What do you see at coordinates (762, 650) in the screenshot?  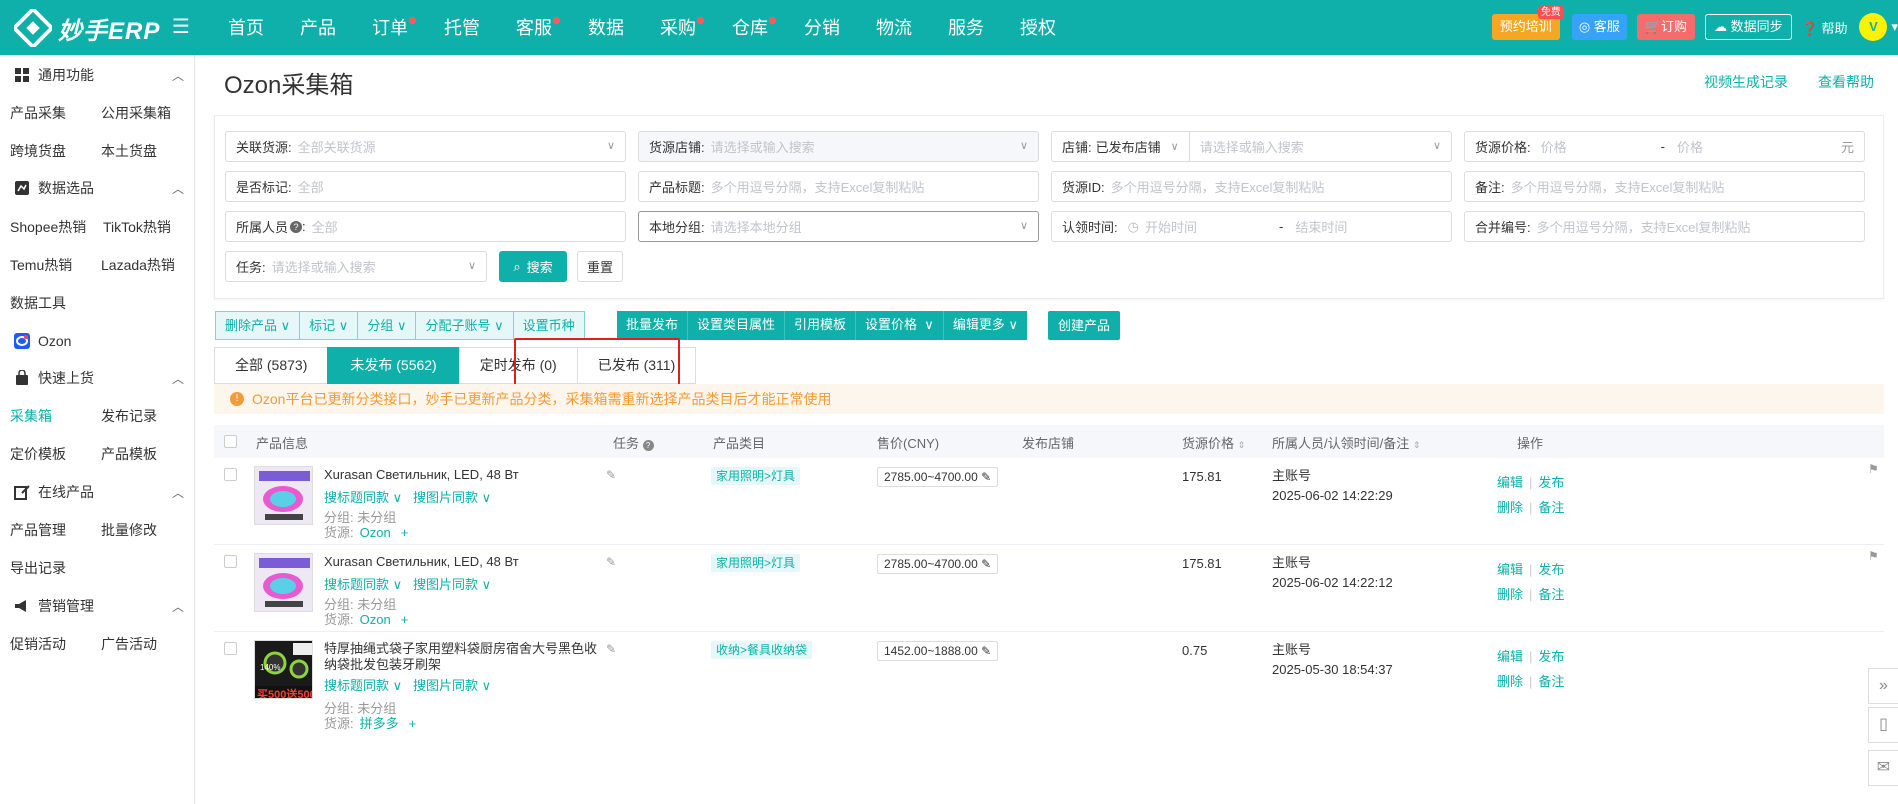 I see `category-tag: 收纳>餐具收纳袋` at bounding box center [762, 650].